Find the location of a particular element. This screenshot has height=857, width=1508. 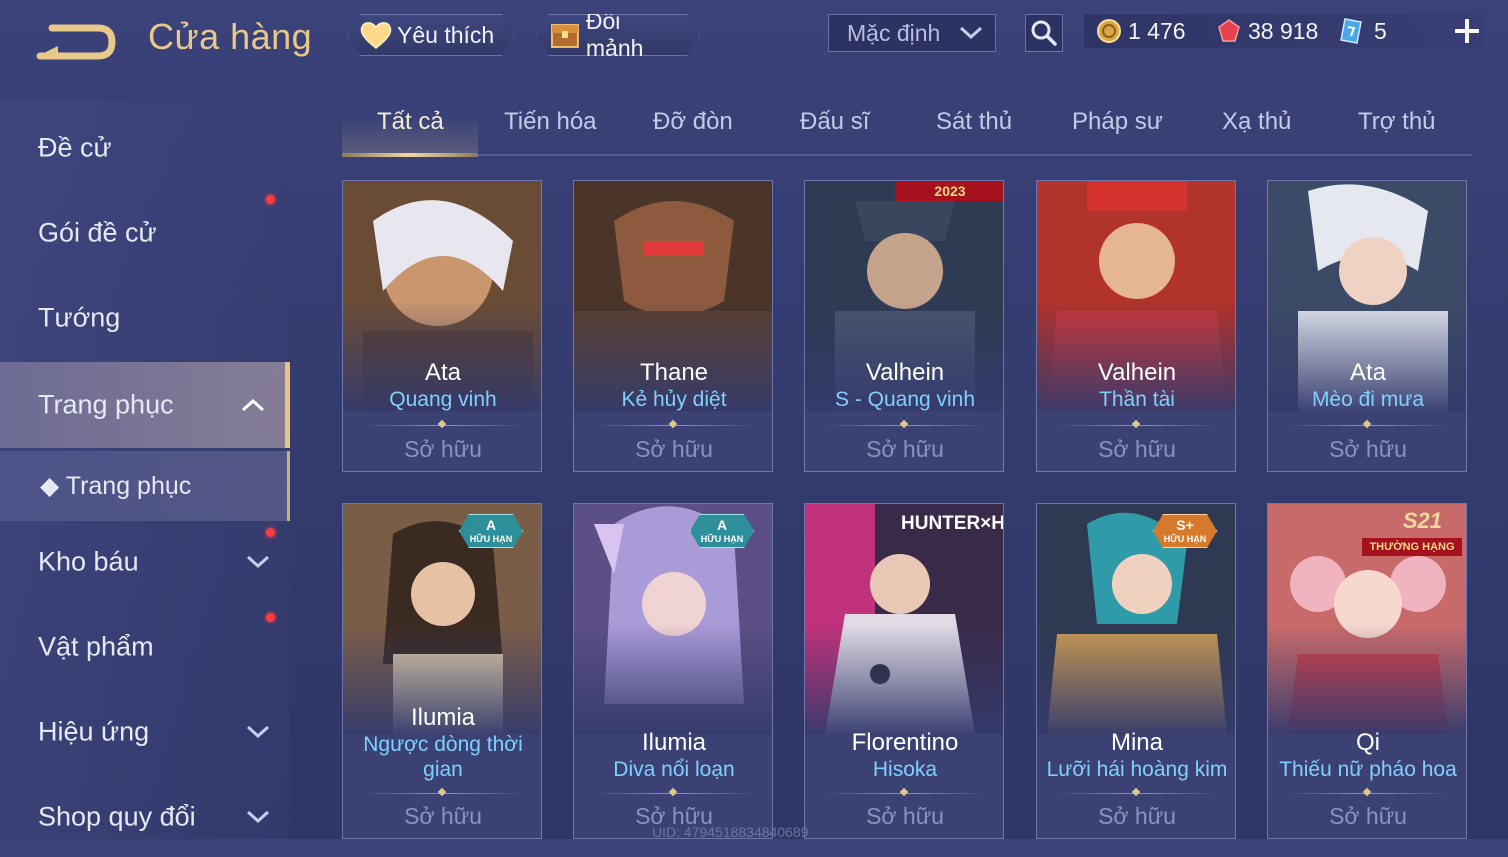

back-button is located at coordinates (77, 40).